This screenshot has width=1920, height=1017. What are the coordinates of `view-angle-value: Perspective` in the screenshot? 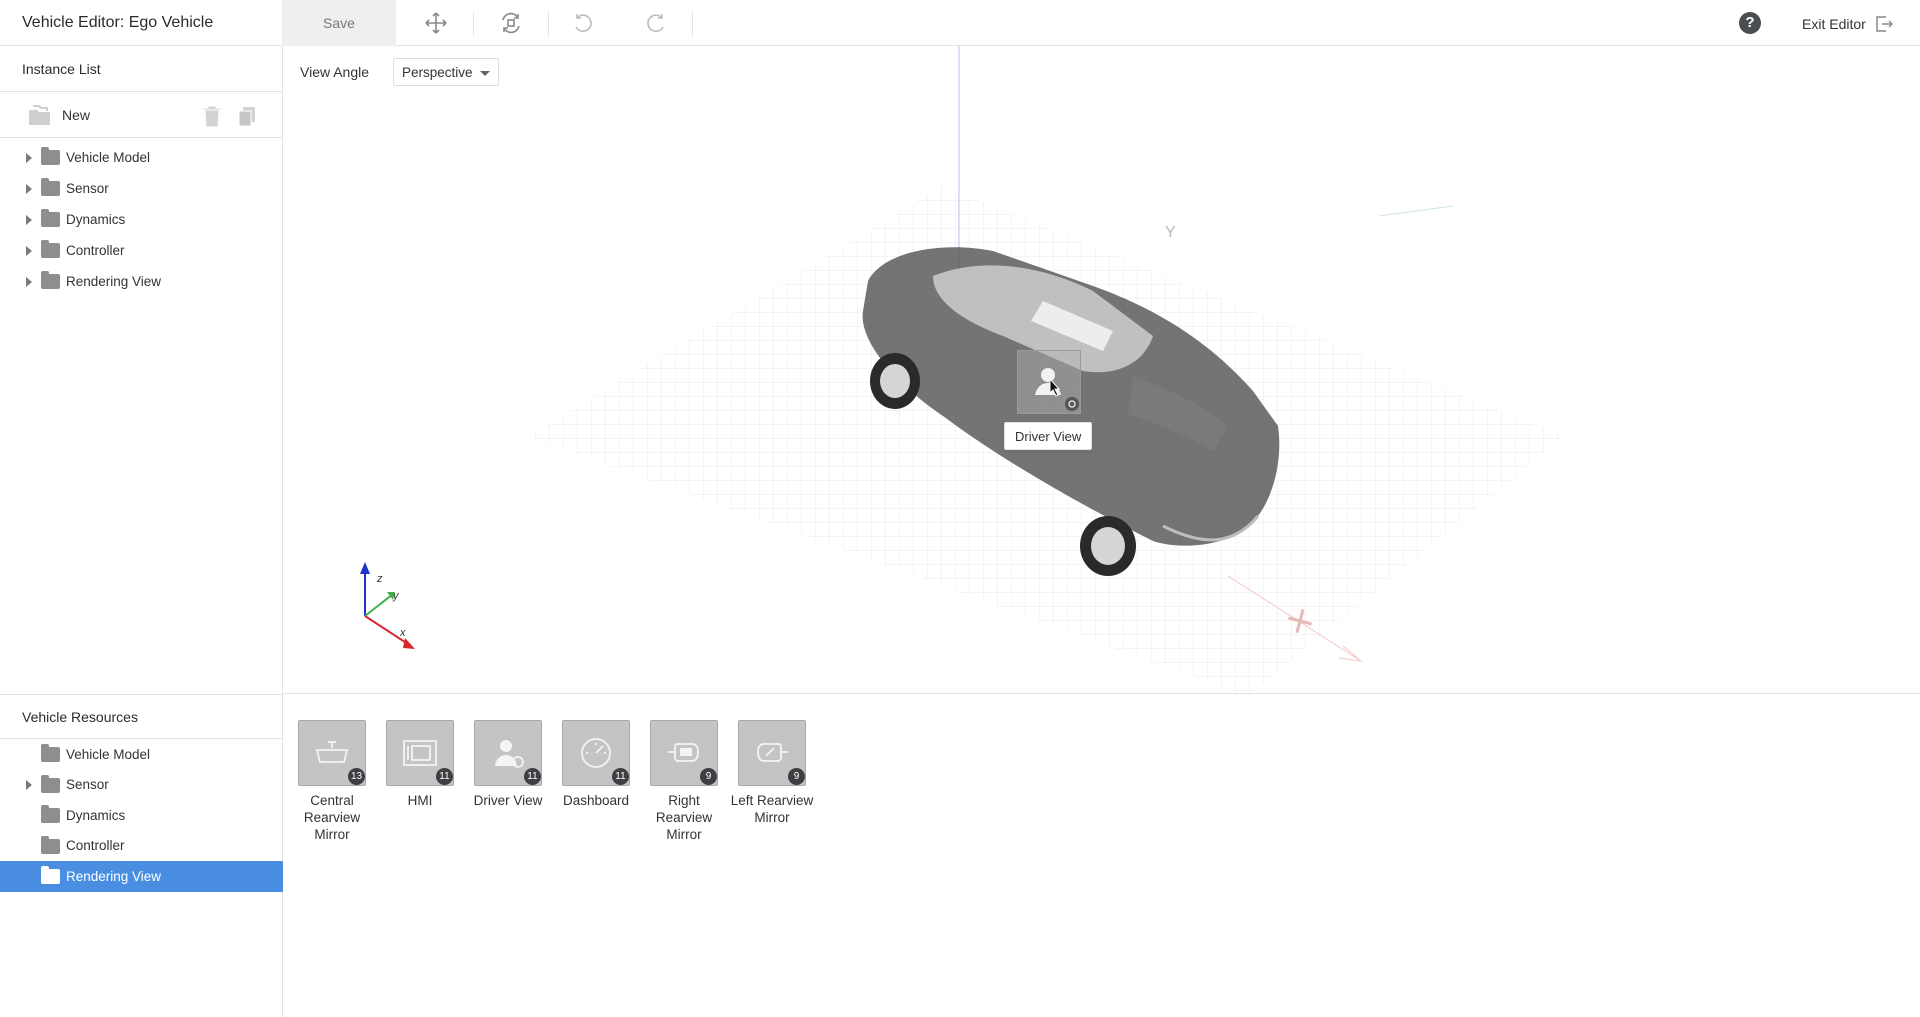 It's located at (437, 72).